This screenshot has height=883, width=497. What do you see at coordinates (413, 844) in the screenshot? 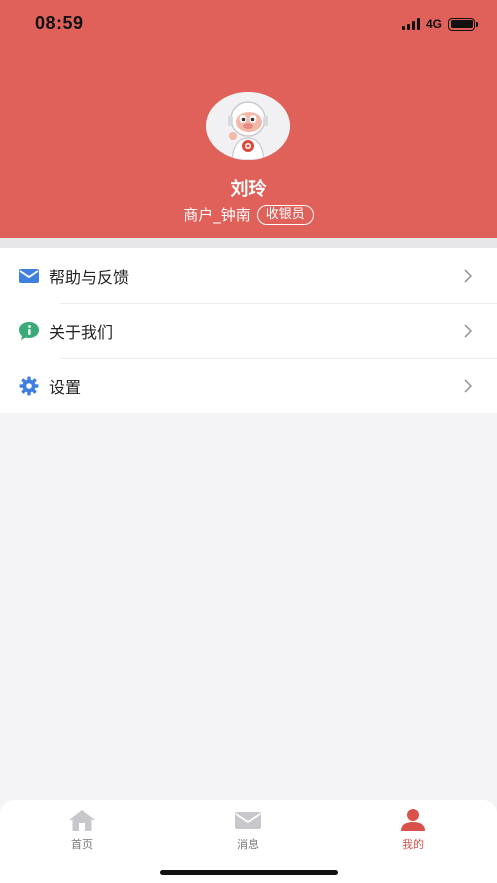
I see `tab-label: 我的` at bounding box center [413, 844].